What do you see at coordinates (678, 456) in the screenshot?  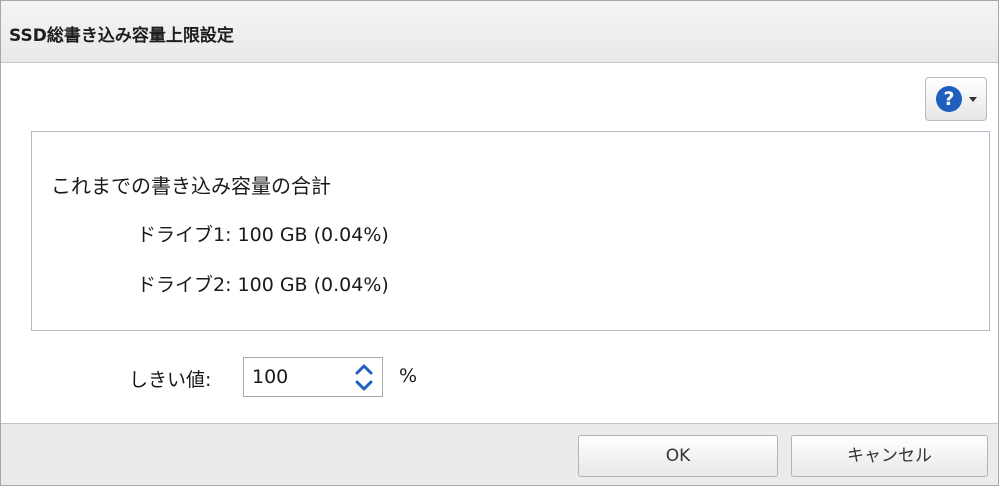 I see `ok-button: OK` at bounding box center [678, 456].